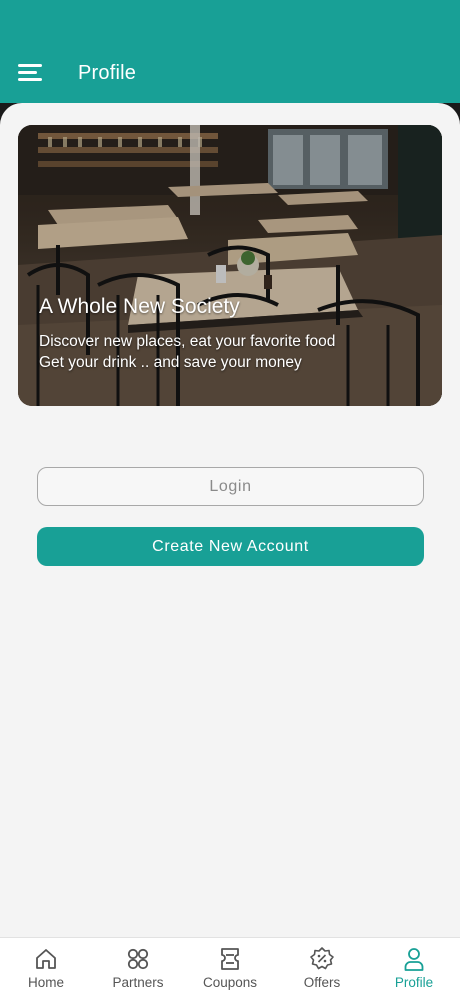 The width and height of the screenshot is (460, 997). Describe the element at coordinates (138, 982) in the screenshot. I see `nav-label-partners: Partners` at that location.